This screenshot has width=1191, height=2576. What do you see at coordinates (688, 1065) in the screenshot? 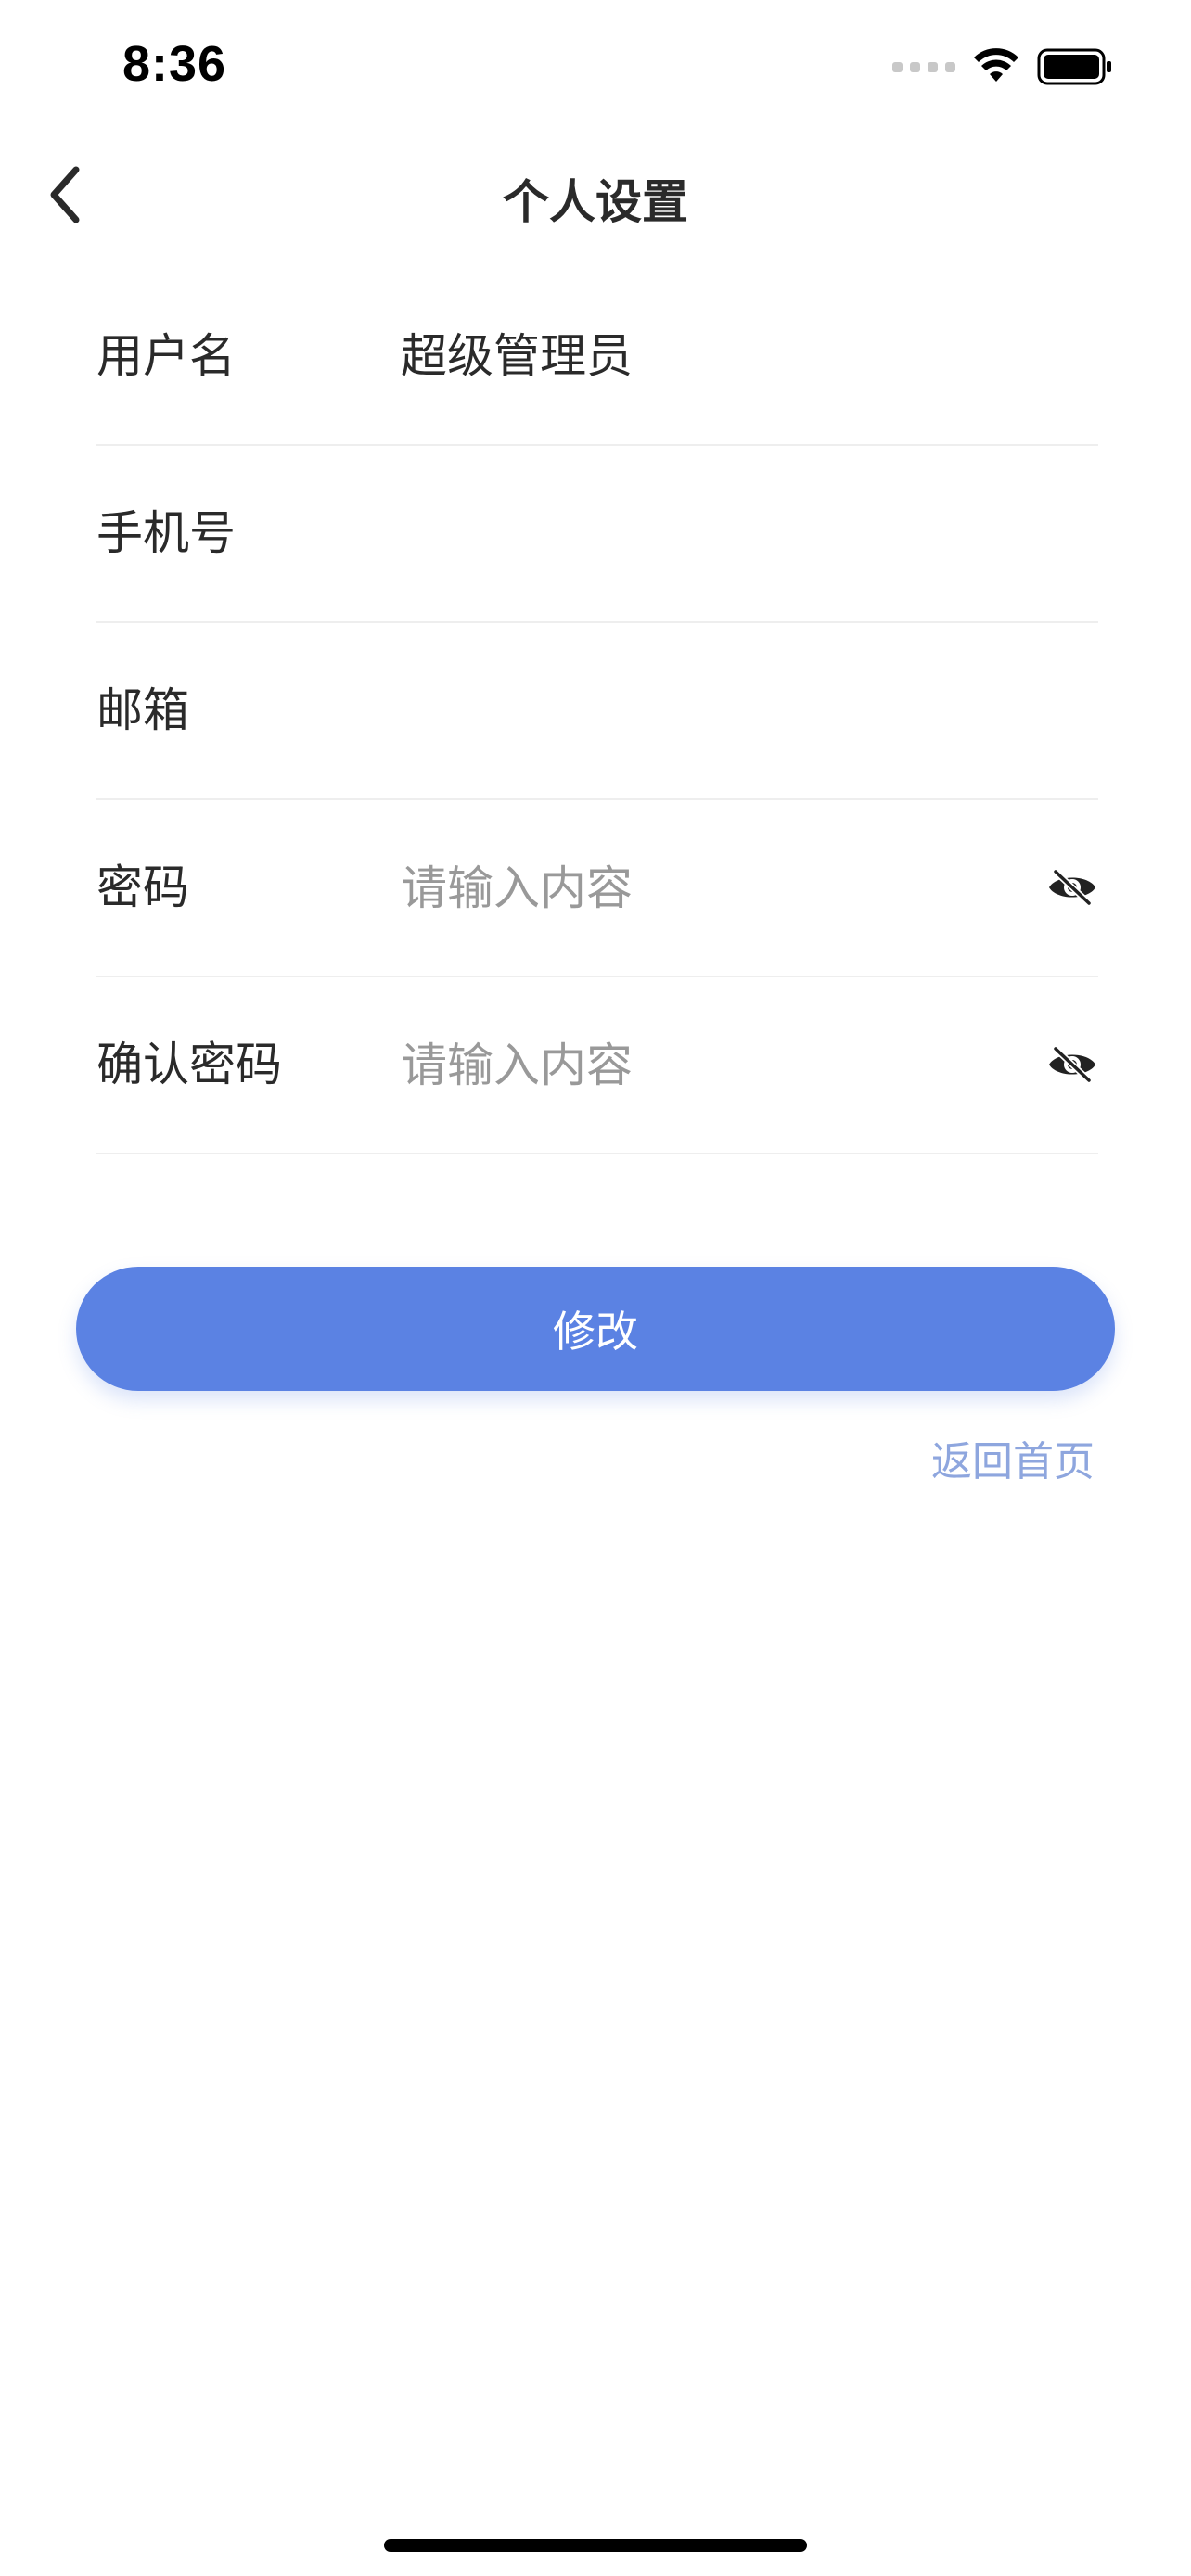
I see `confirm-password-field` at bounding box center [688, 1065].